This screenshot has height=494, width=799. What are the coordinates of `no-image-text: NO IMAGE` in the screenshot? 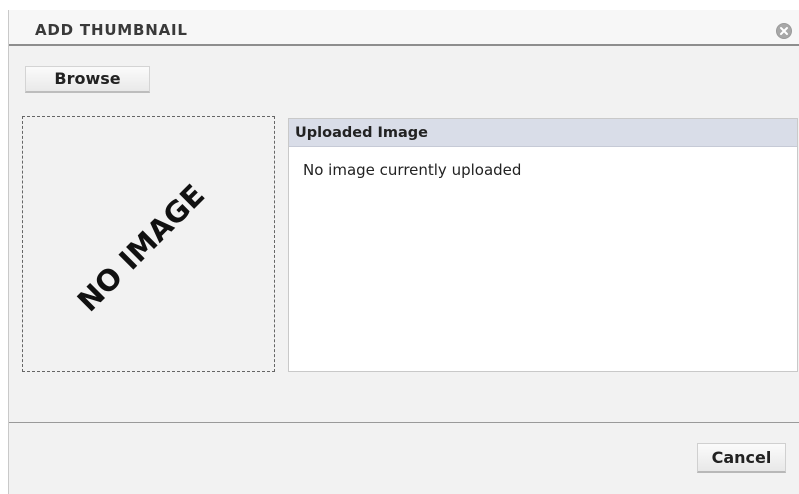 It's located at (141, 248).